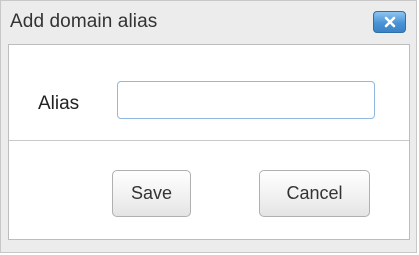 The width and height of the screenshot is (419, 255). What do you see at coordinates (151, 193) in the screenshot?
I see `save-button: Save` at bounding box center [151, 193].